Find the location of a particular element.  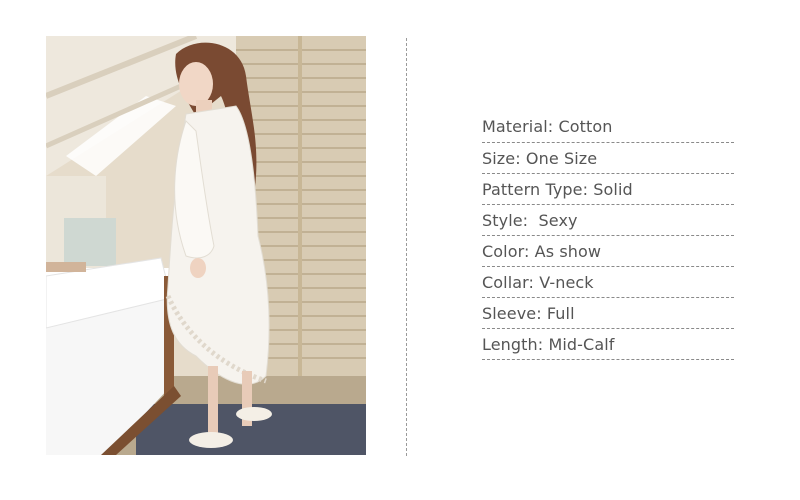

spec-length: Length: Mid-Calf is located at coordinates (608, 344).